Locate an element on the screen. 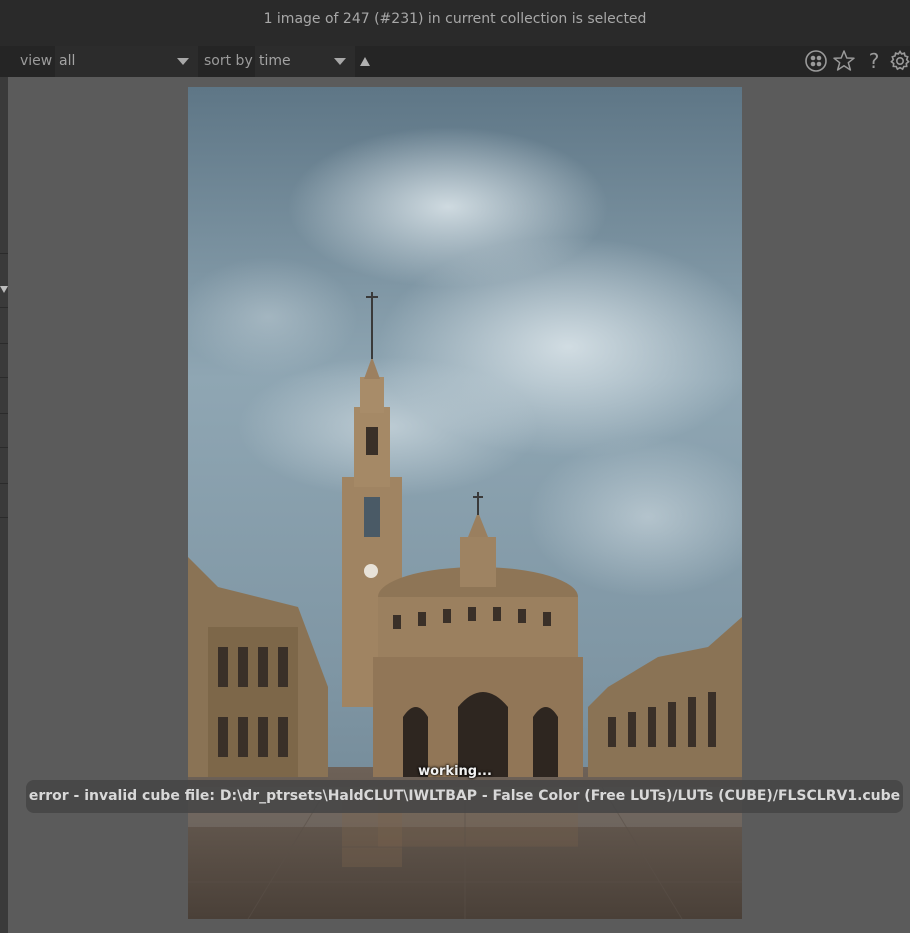  left-panel-collapsed-strip is located at coordinates (4, 505).